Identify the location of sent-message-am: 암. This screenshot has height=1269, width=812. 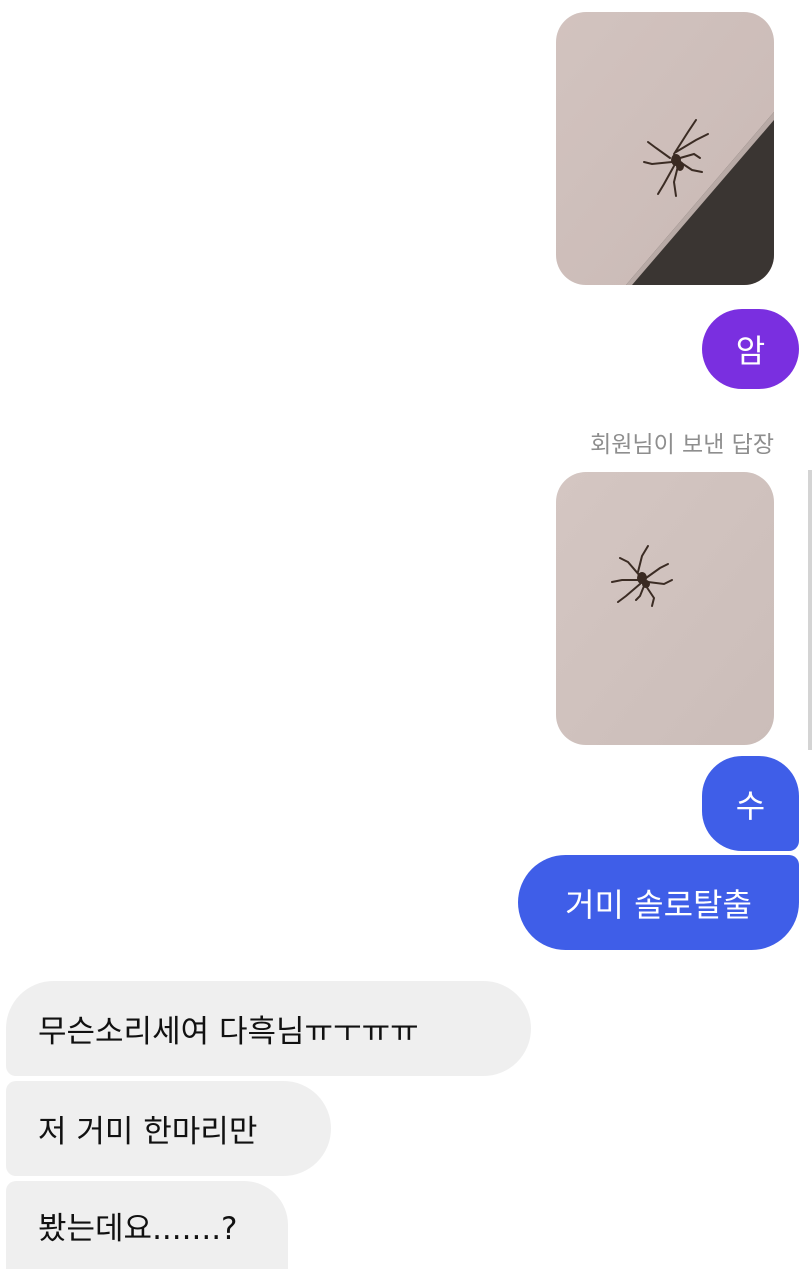
(750, 349).